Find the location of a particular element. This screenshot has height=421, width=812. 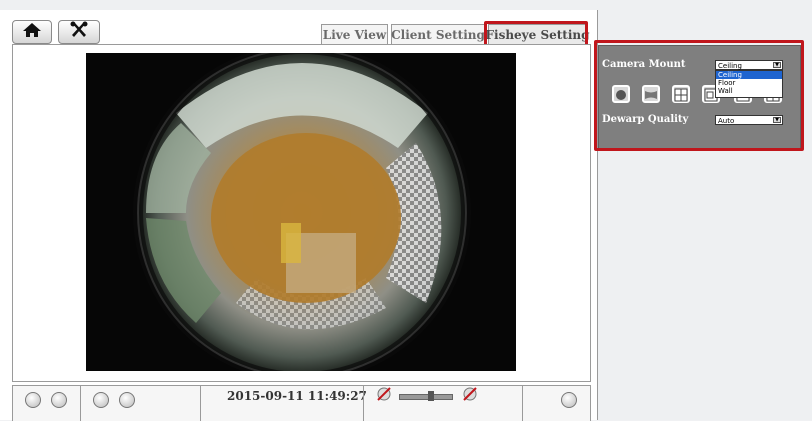

camera-mount-option-floor: Floor is located at coordinates (749, 83).